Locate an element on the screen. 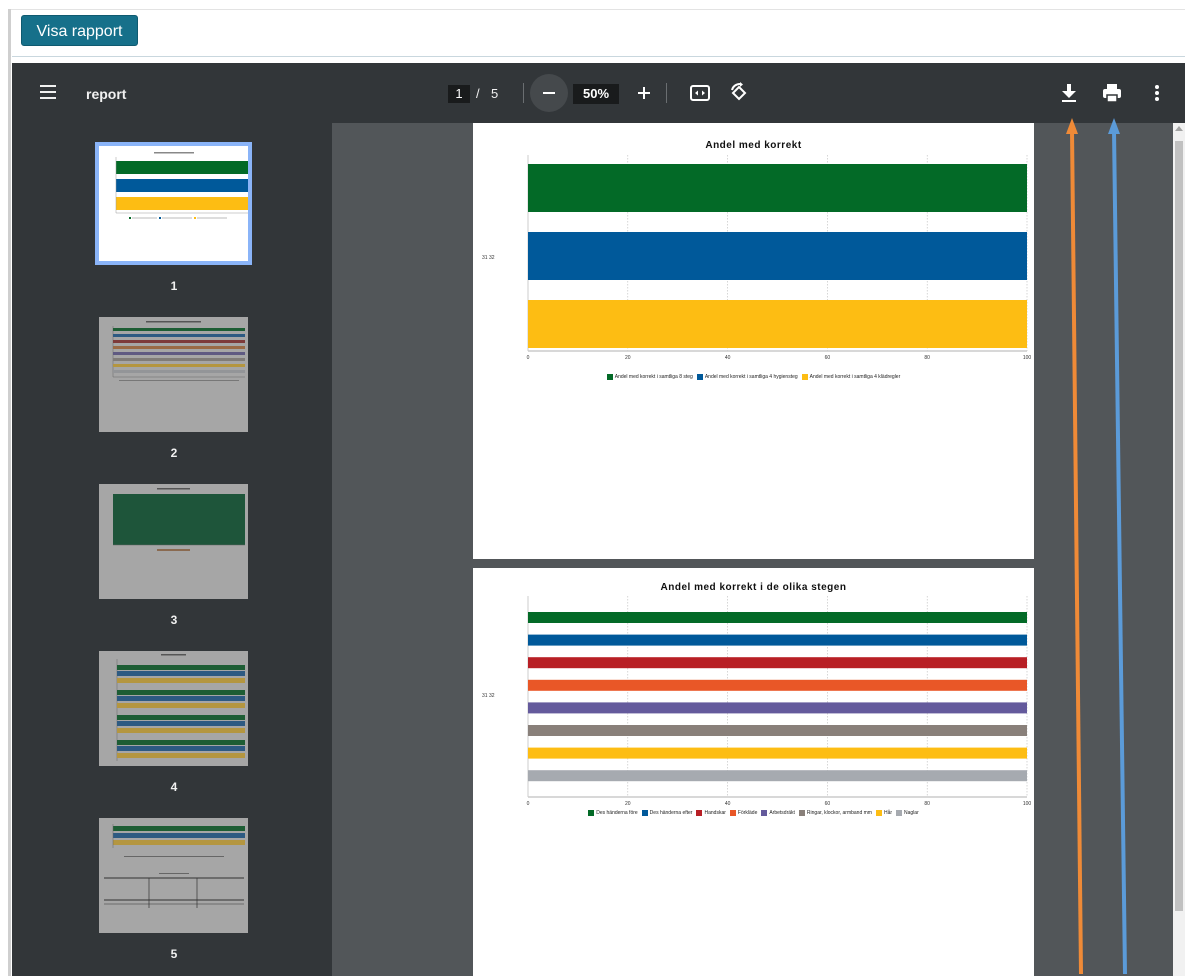  annotation-arrows is located at coordinates (1096, 546).